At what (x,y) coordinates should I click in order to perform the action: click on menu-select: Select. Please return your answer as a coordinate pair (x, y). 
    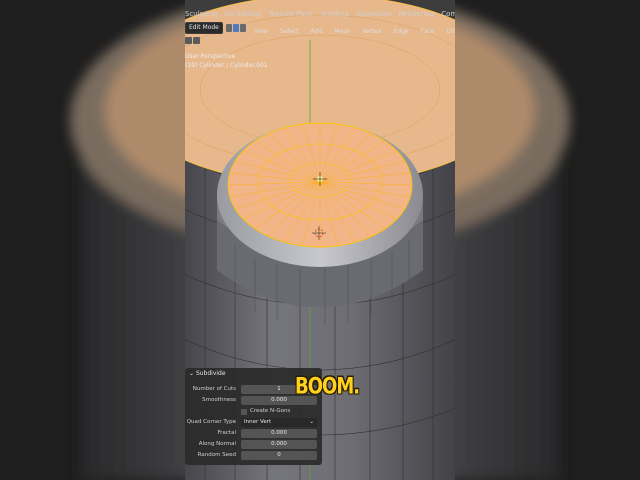
    Looking at the image, I should click on (289, 31).